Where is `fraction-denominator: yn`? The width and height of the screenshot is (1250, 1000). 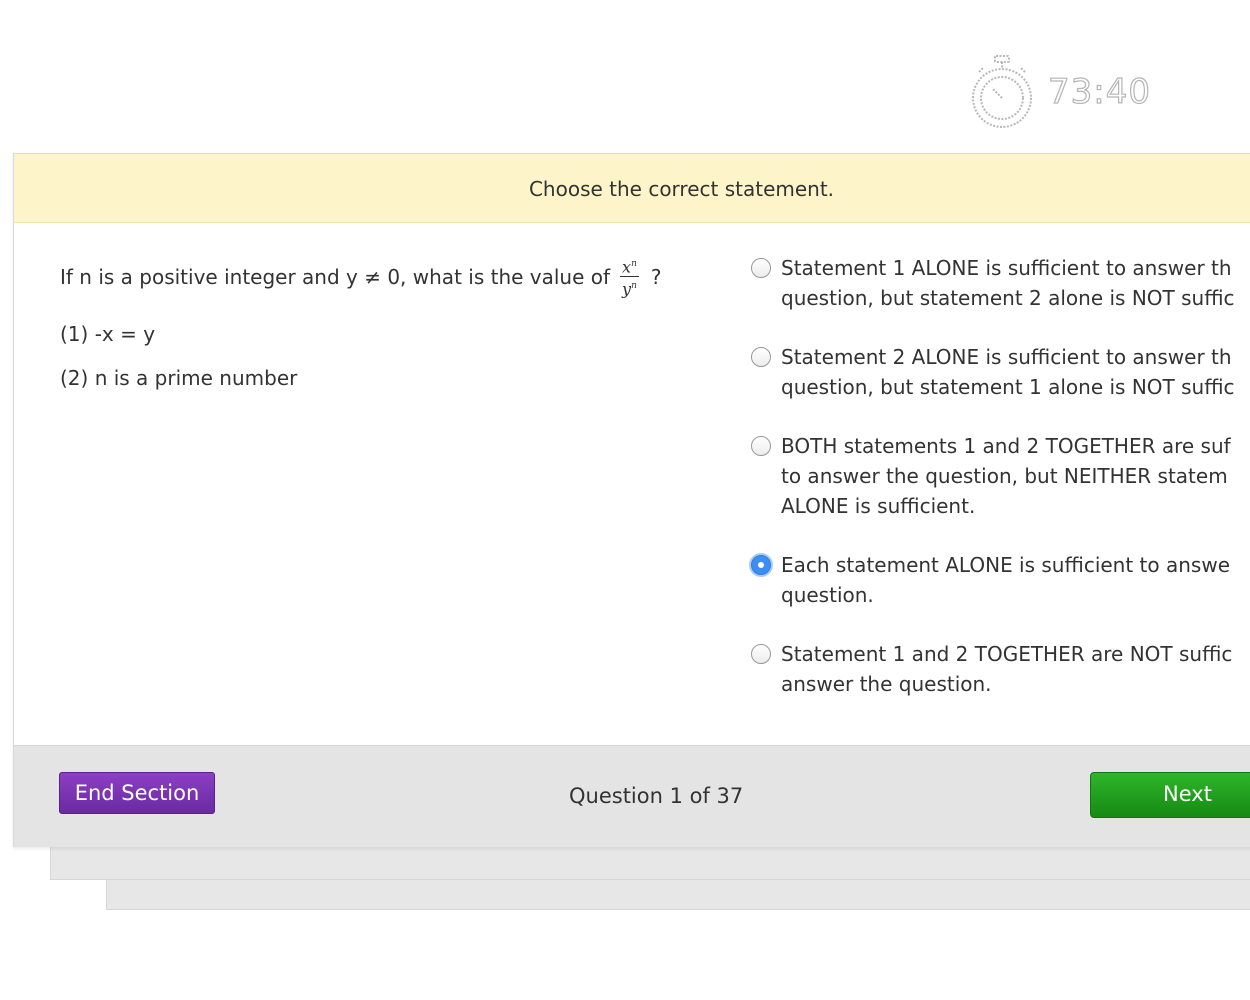 fraction-denominator: yn is located at coordinates (629, 289).